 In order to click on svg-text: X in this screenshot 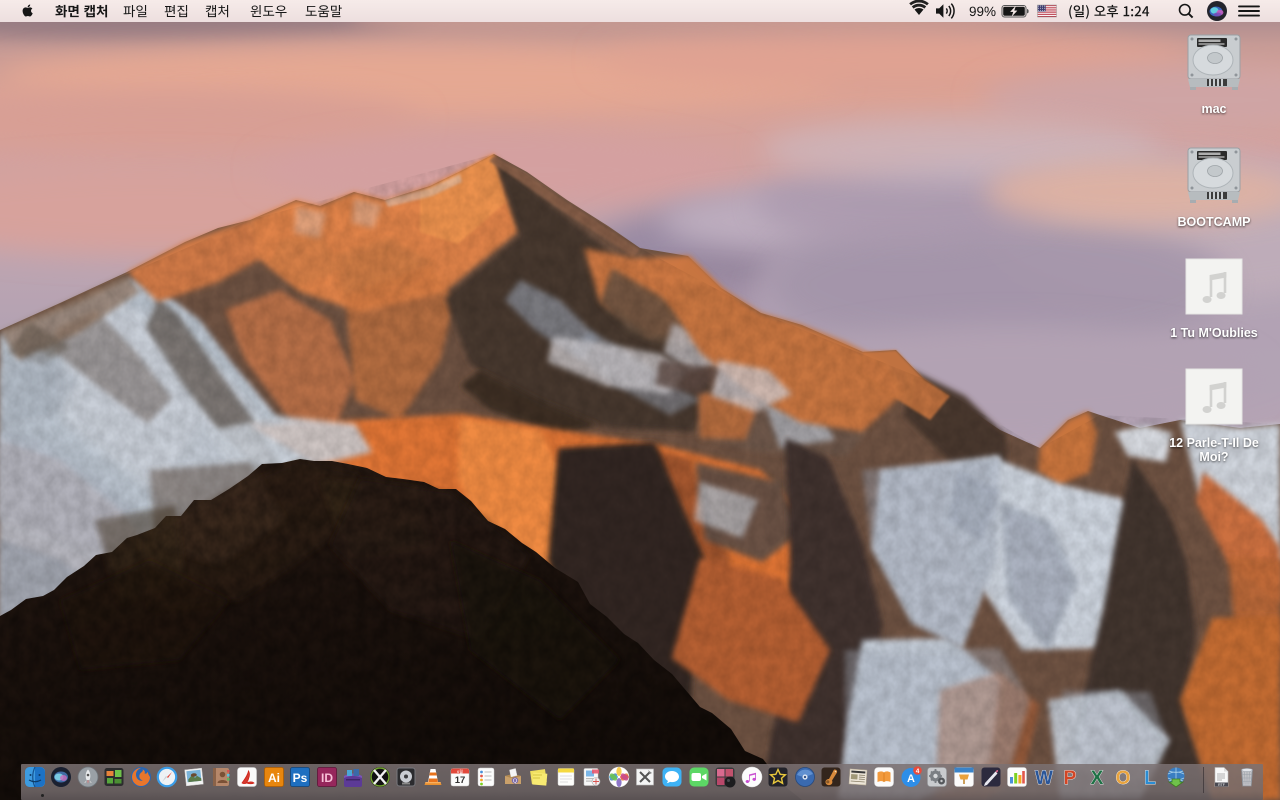, I will do `click(1096, 778)`.